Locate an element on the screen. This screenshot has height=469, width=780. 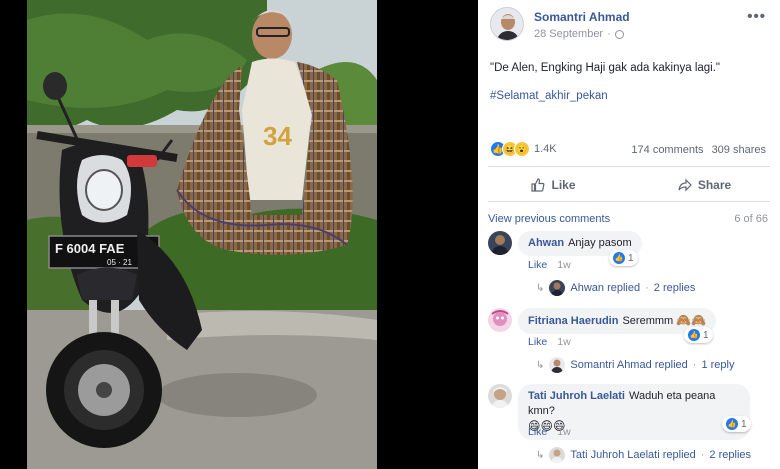
reaction-summary: 👍 😆 😮 1.4K is located at coordinates (523, 149).